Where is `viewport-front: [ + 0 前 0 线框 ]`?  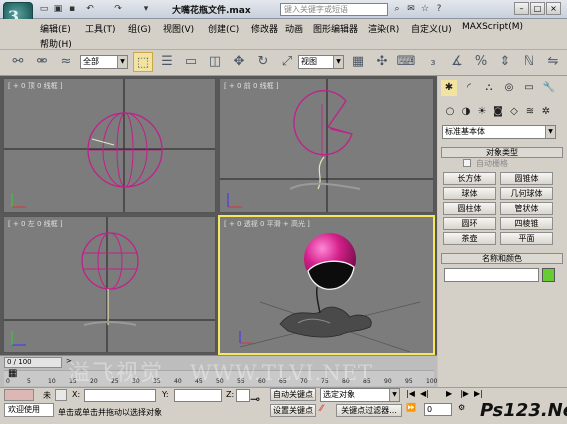 viewport-front: [ + 0 前 0 线框 ] is located at coordinates (326, 145).